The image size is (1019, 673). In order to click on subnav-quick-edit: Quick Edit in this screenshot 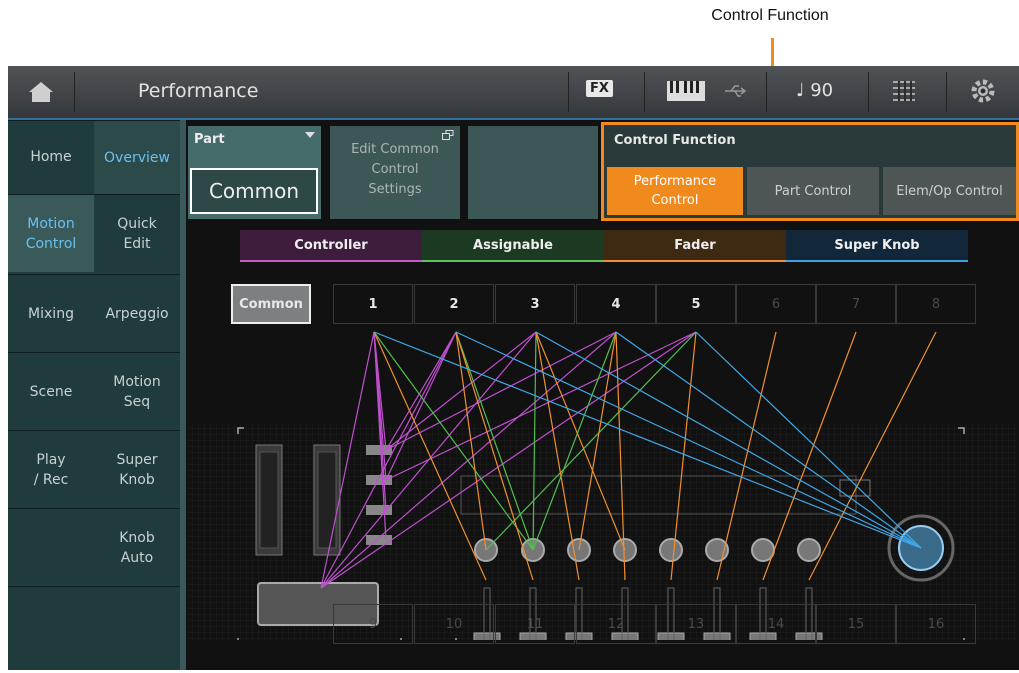, I will do `click(137, 233)`.